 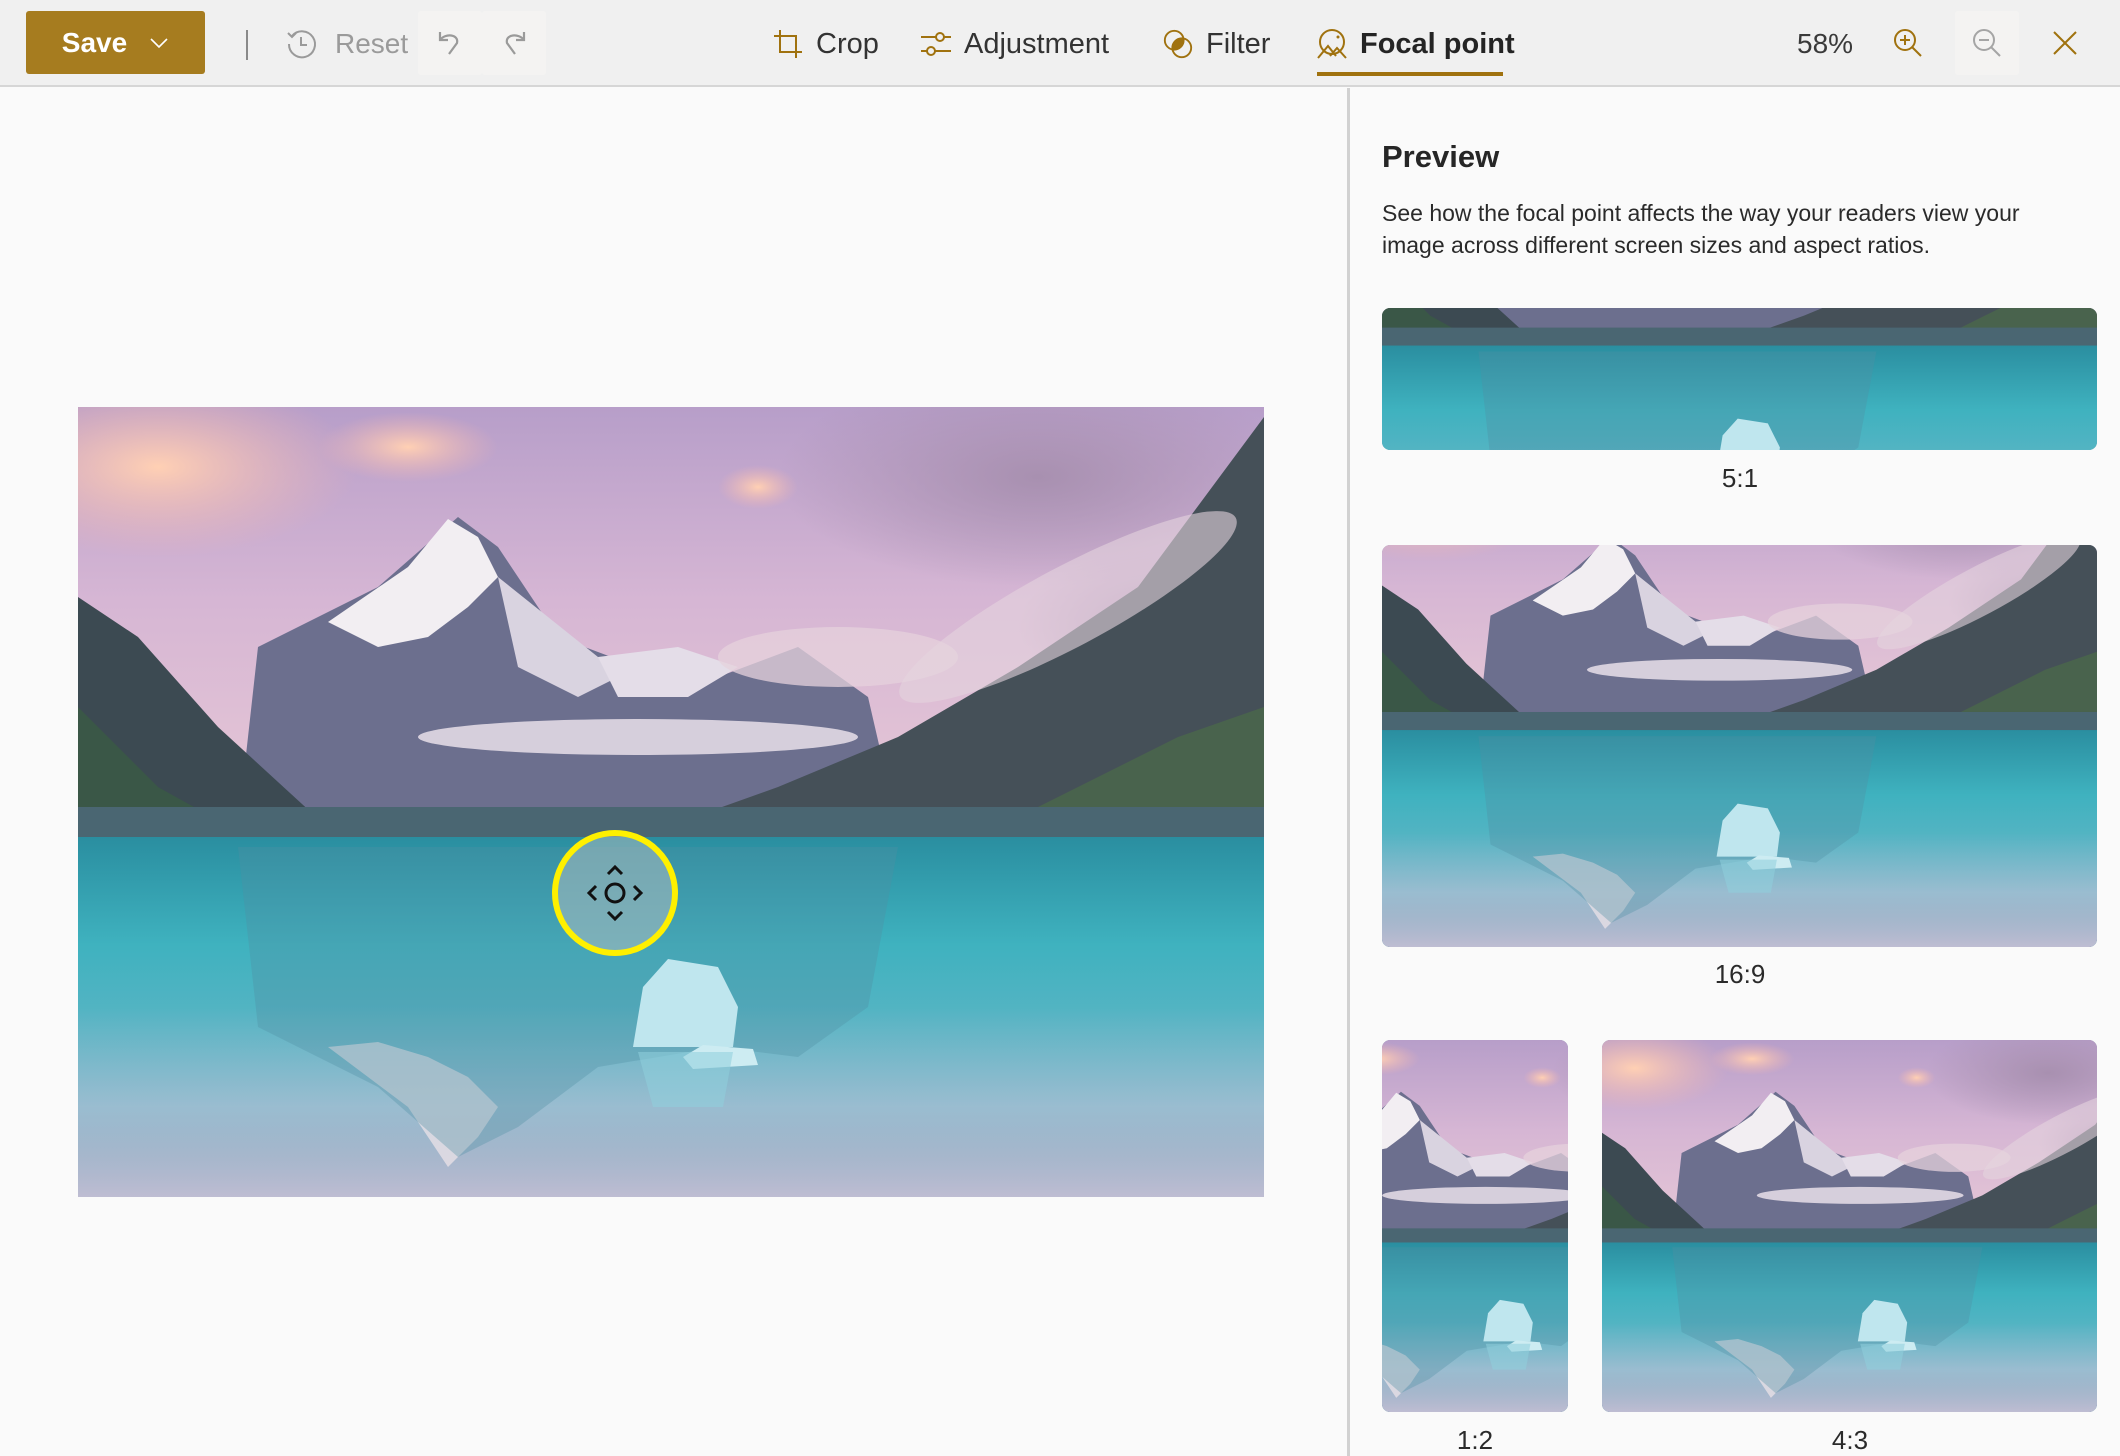 I want to click on close-icon, so click(x=2065, y=43).